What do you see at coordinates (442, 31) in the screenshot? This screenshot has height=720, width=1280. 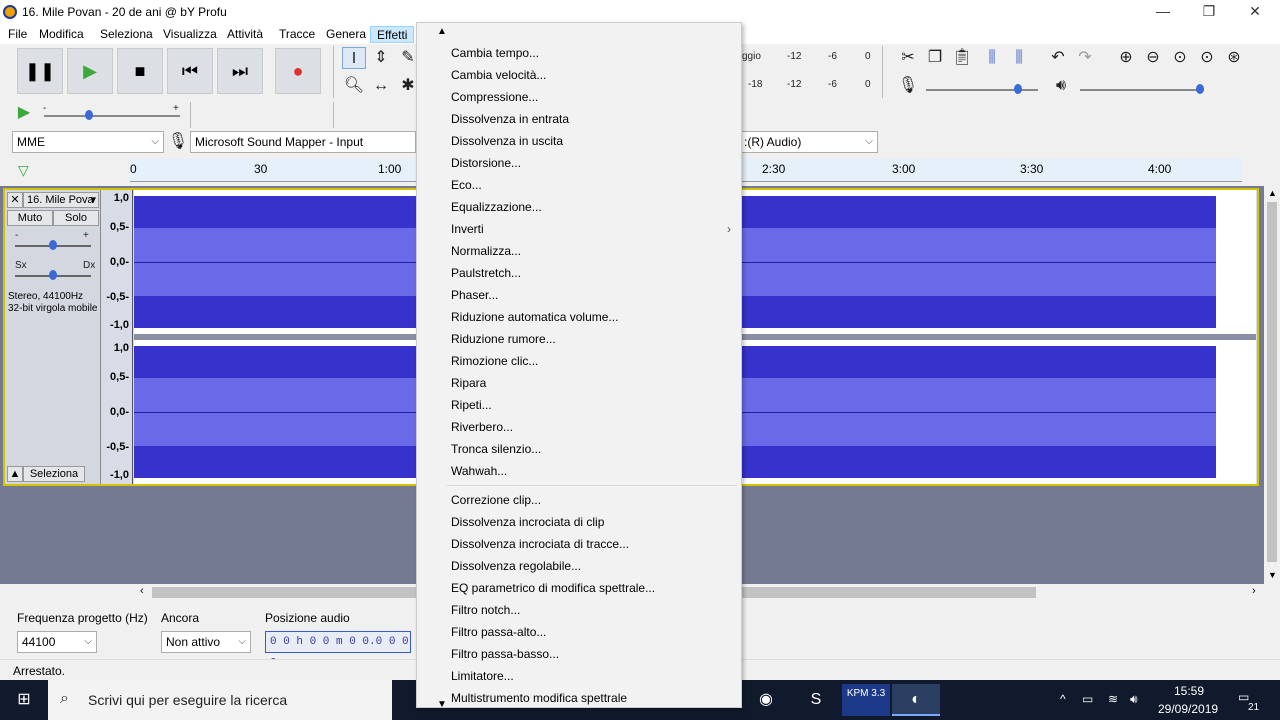 I see `menu-scroll-up-icon: ▲` at bounding box center [442, 31].